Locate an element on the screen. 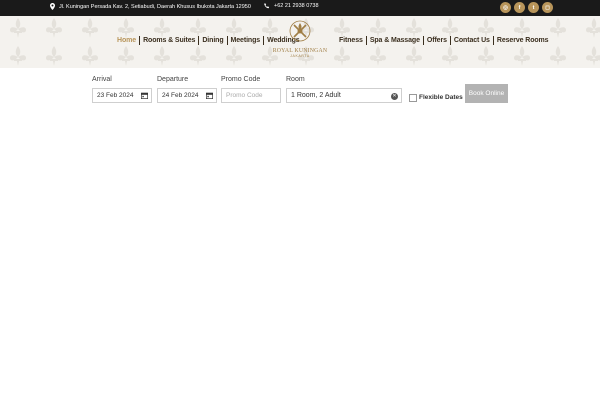 This screenshot has width=600, height=400. instagram-icon: ◻ is located at coordinates (547, 7).